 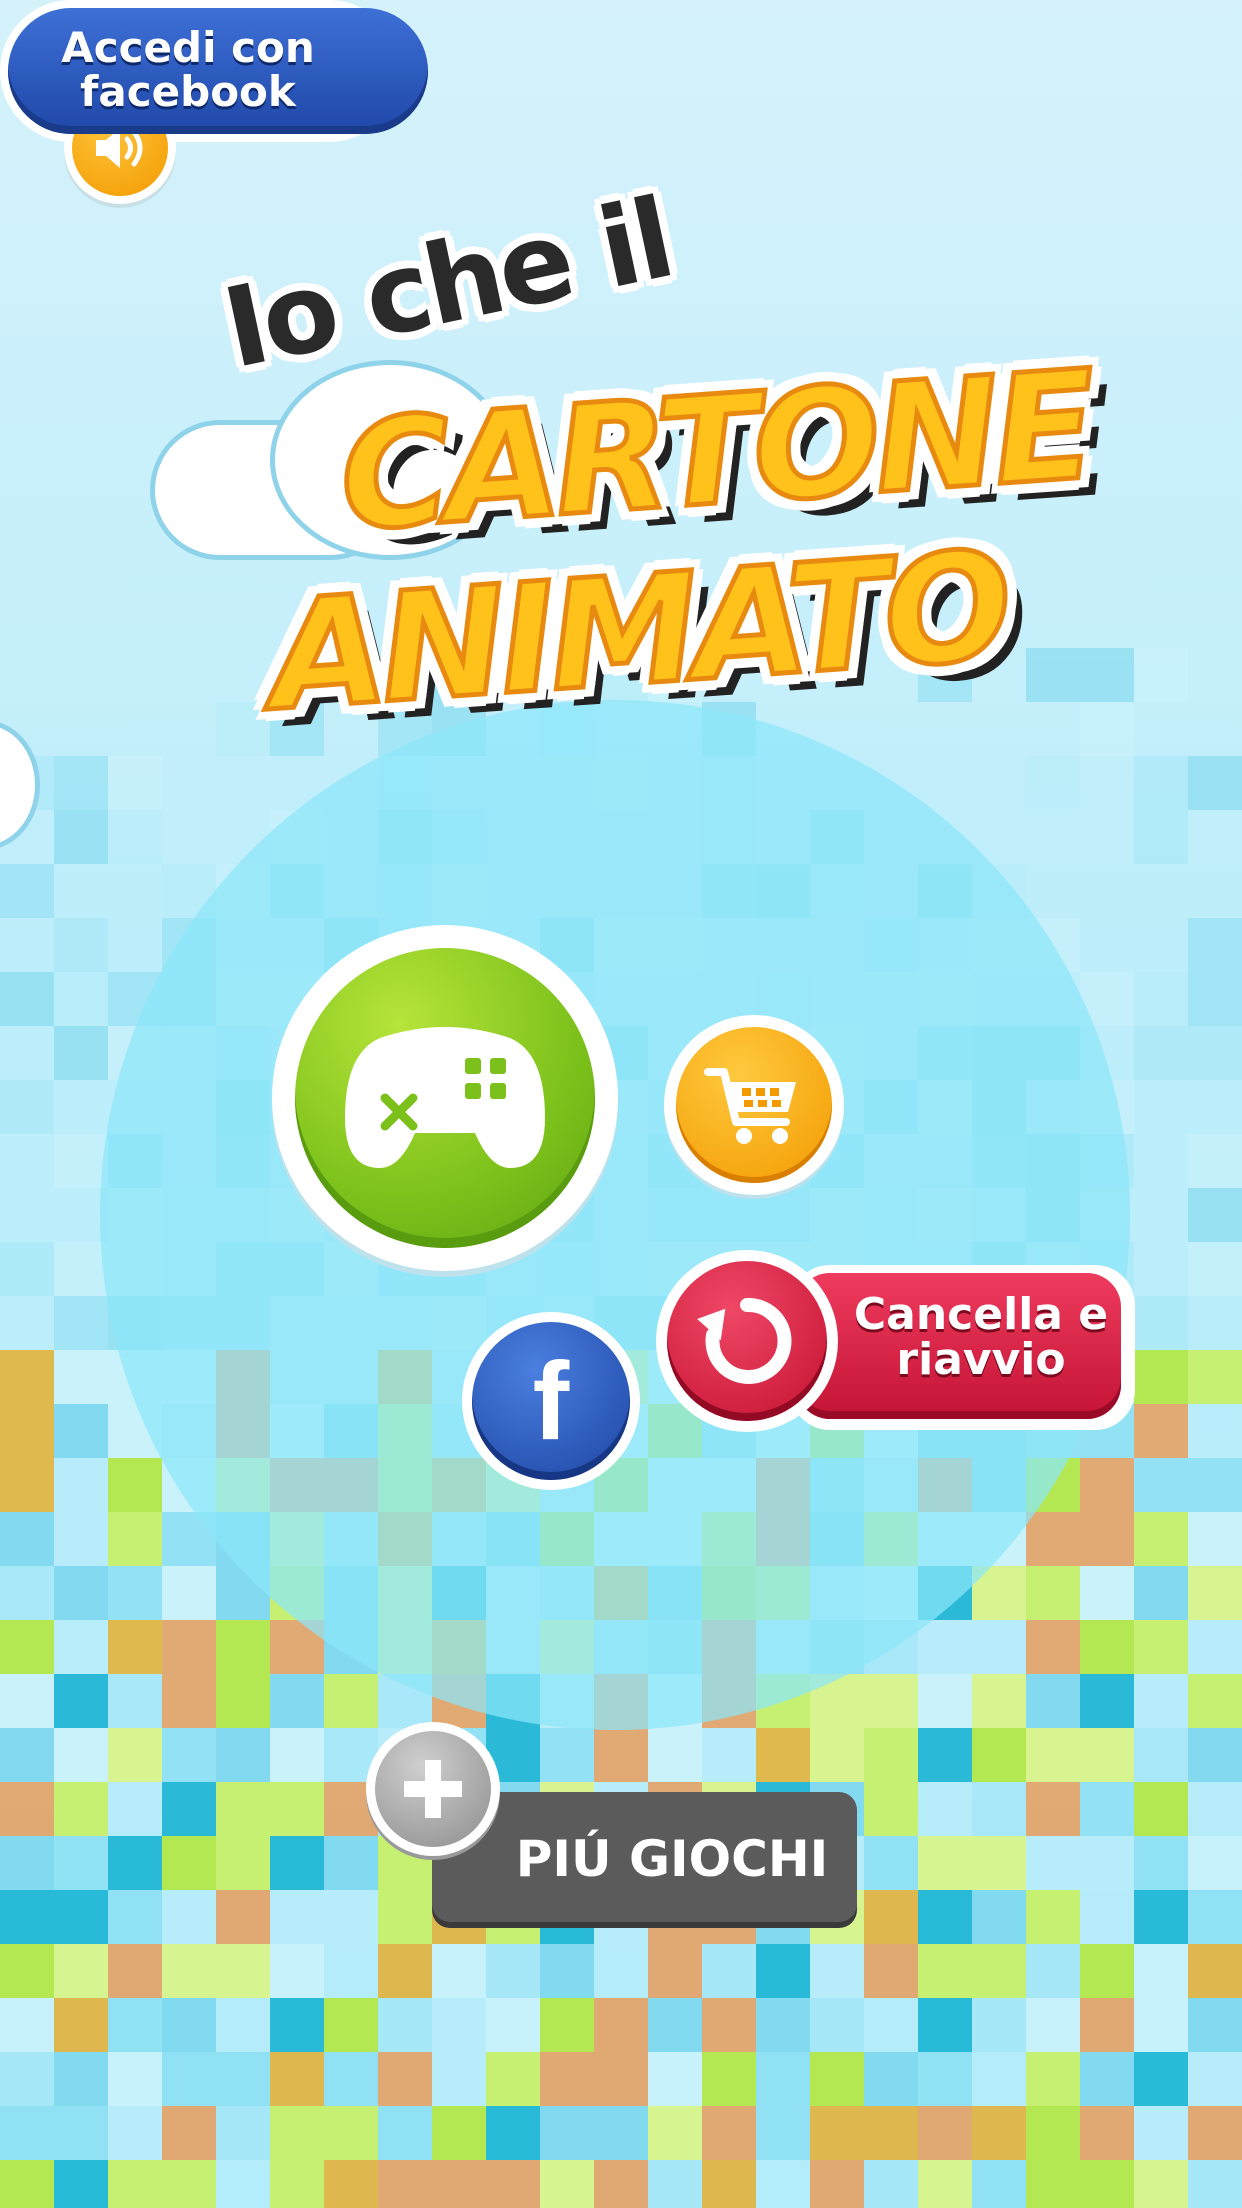 I want to click on restart-icon, so click(x=747, y=1341).